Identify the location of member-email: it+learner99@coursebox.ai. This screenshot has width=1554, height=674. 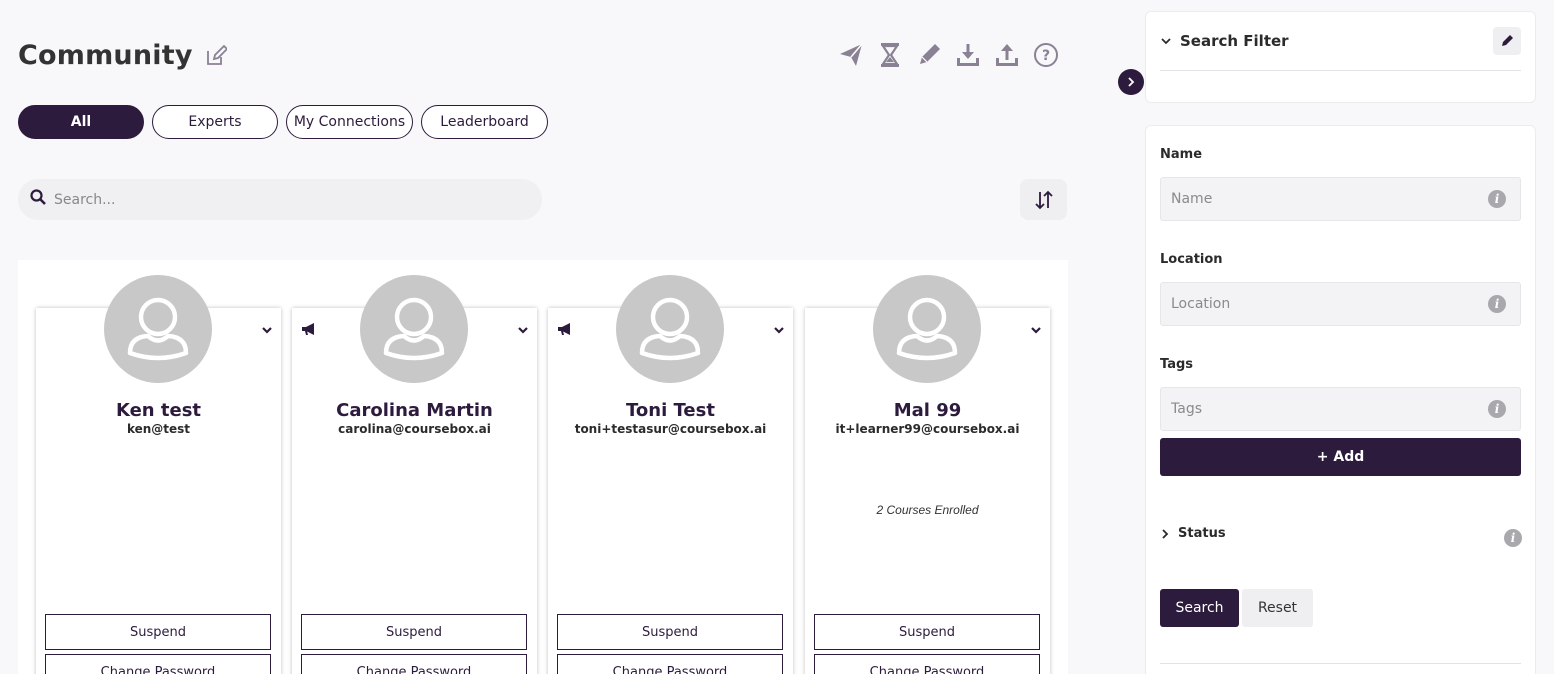
(927, 429).